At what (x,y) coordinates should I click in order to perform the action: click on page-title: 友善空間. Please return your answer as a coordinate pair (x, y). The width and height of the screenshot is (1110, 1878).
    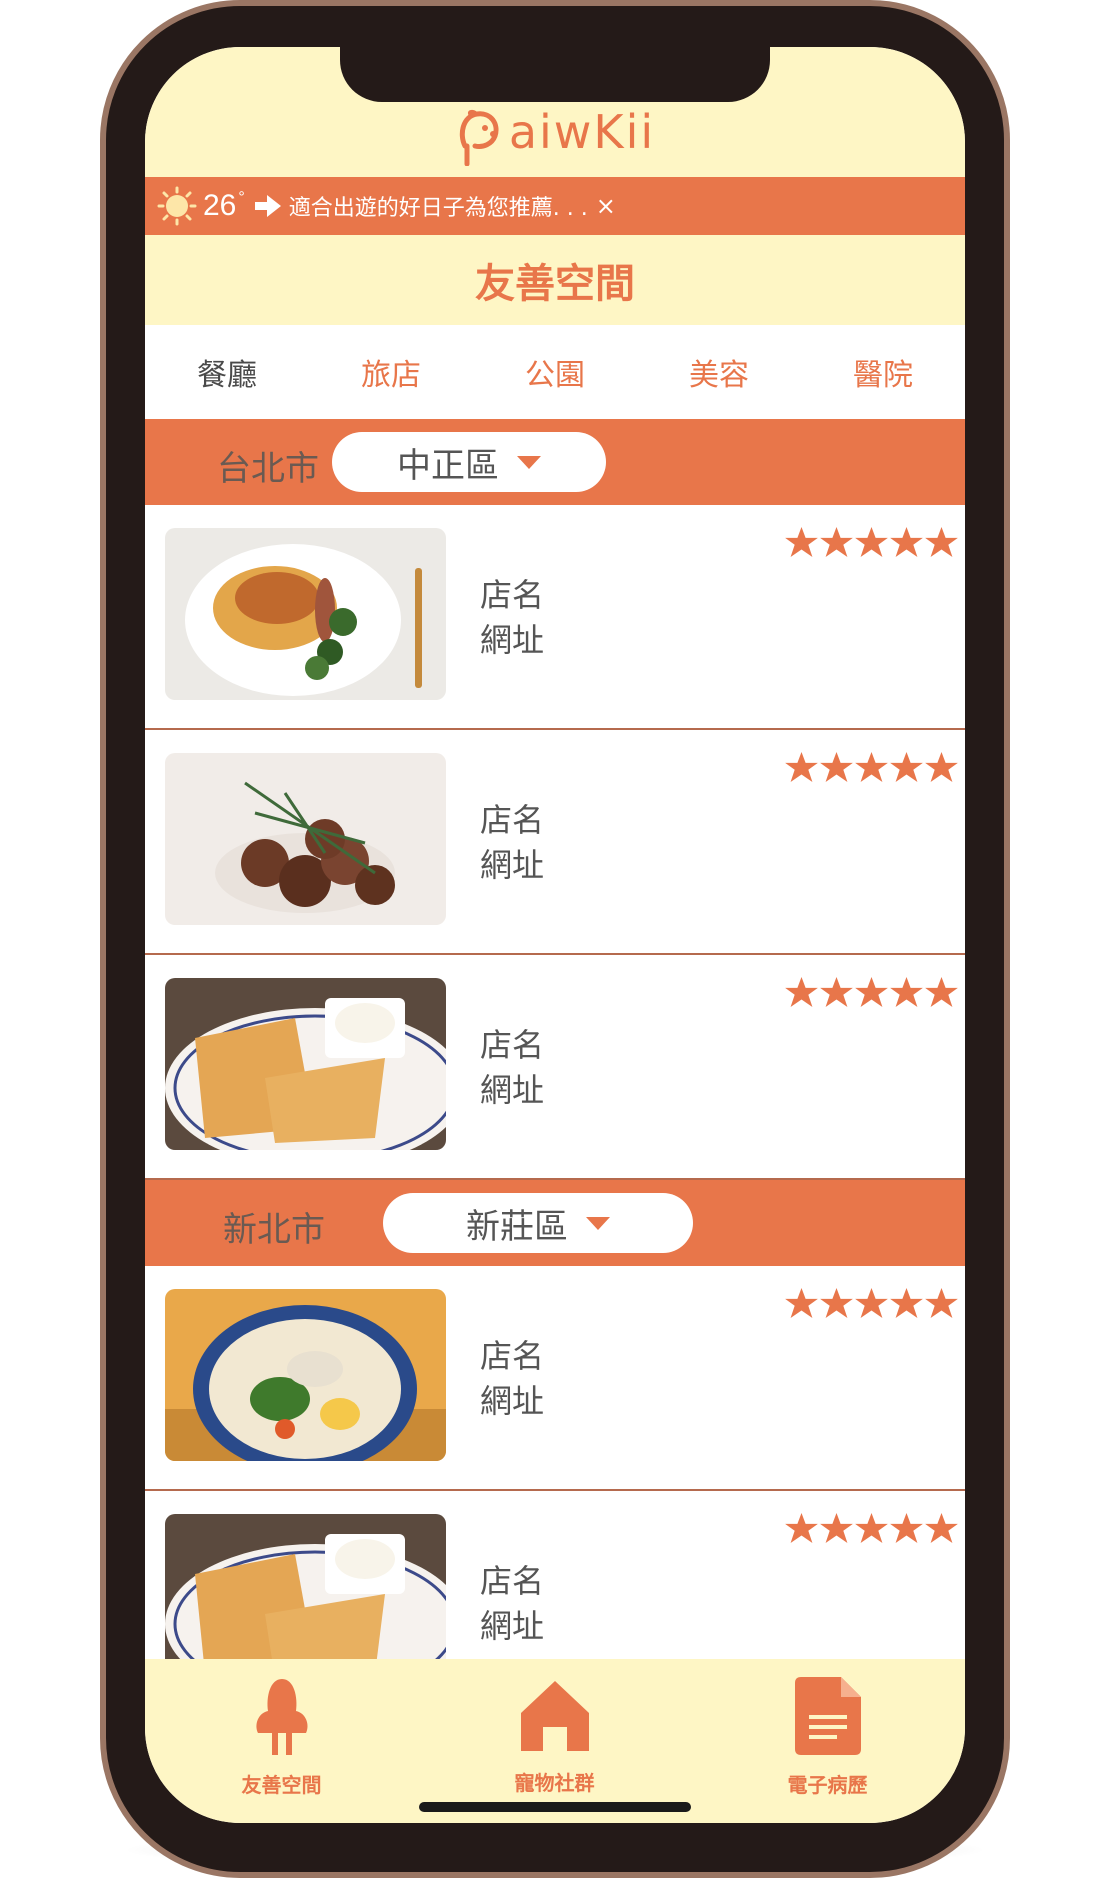
    Looking at the image, I should click on (555, 284).